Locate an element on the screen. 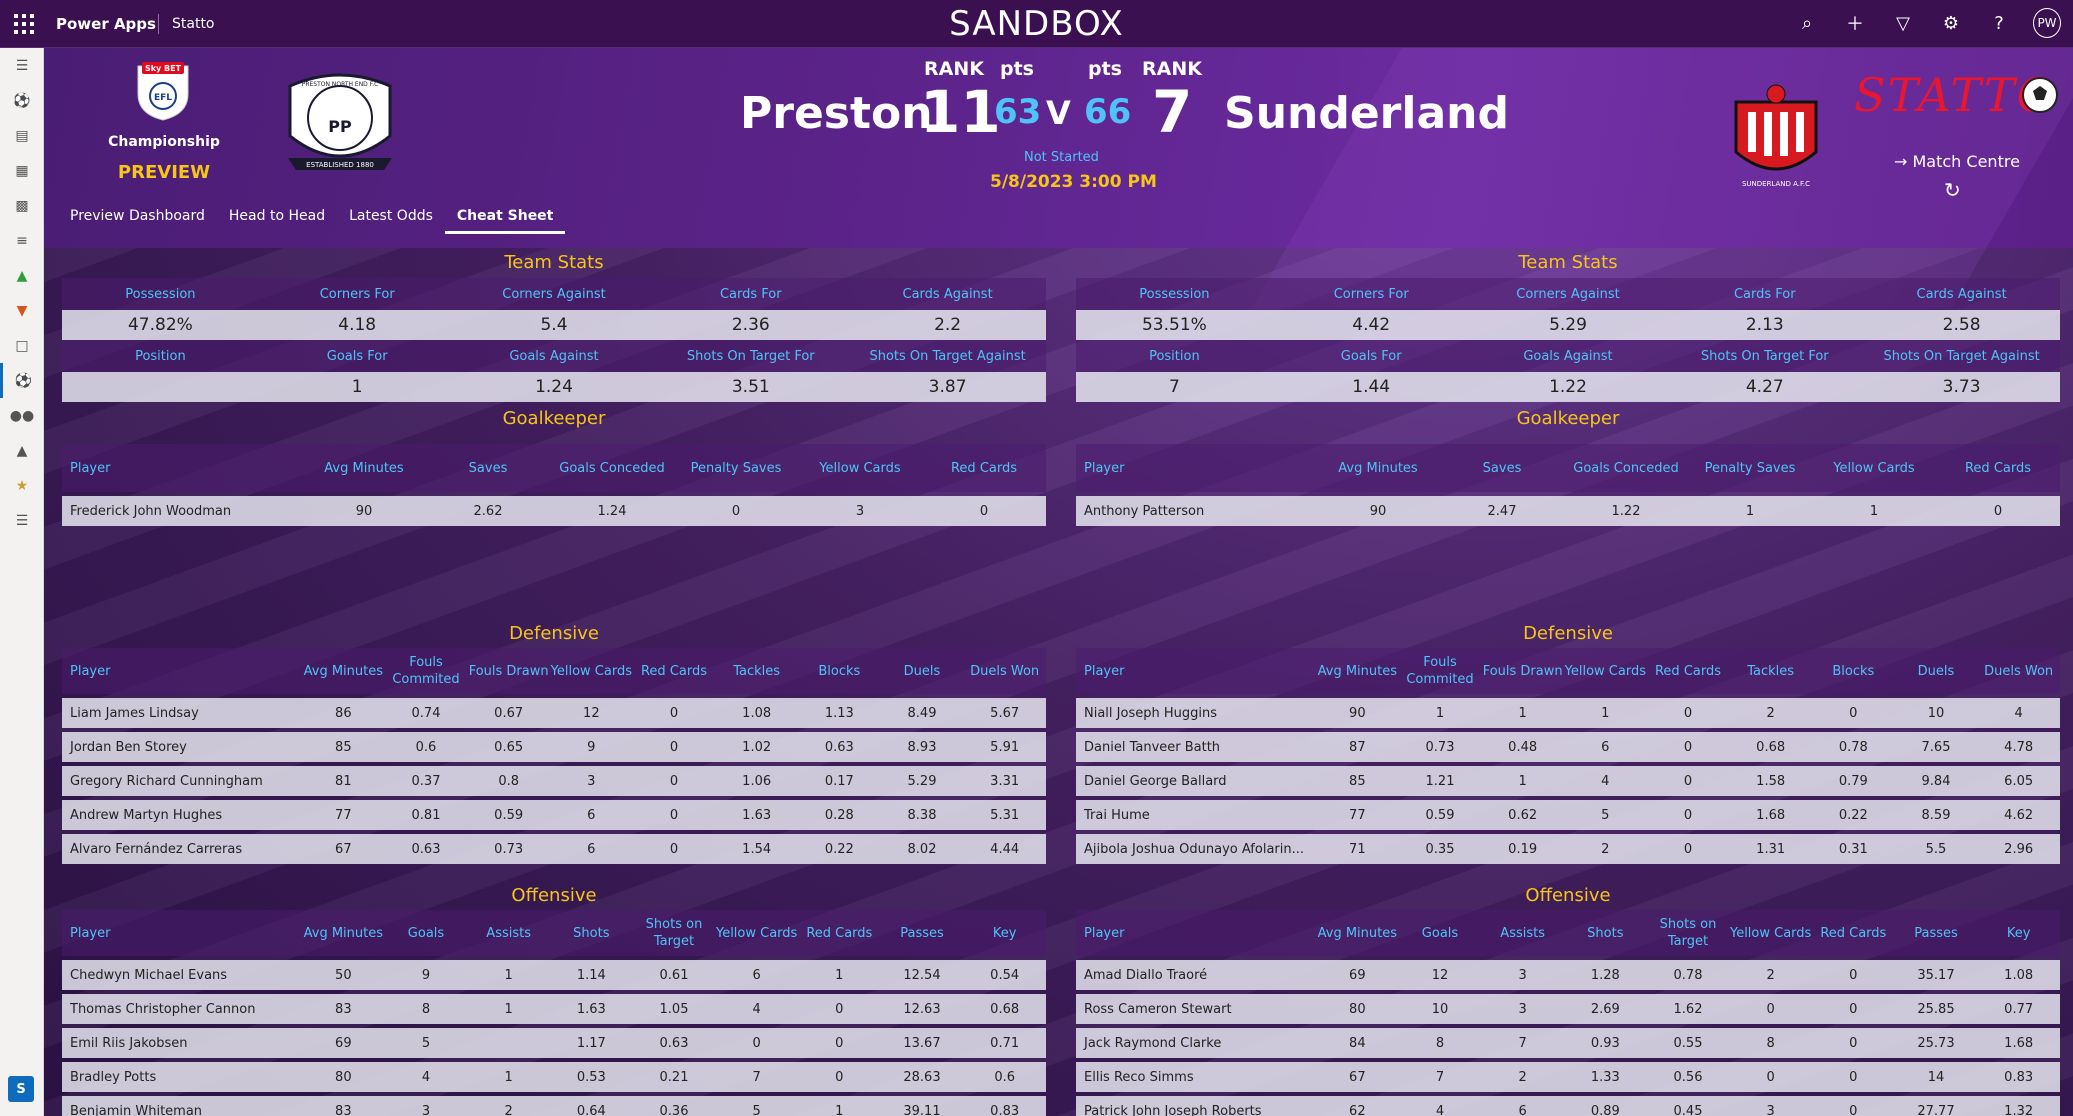 Image resolution: width=2073 pixels, height=1116 pixels. stat-value: 4.27 is located at coordinates (1764, 387).